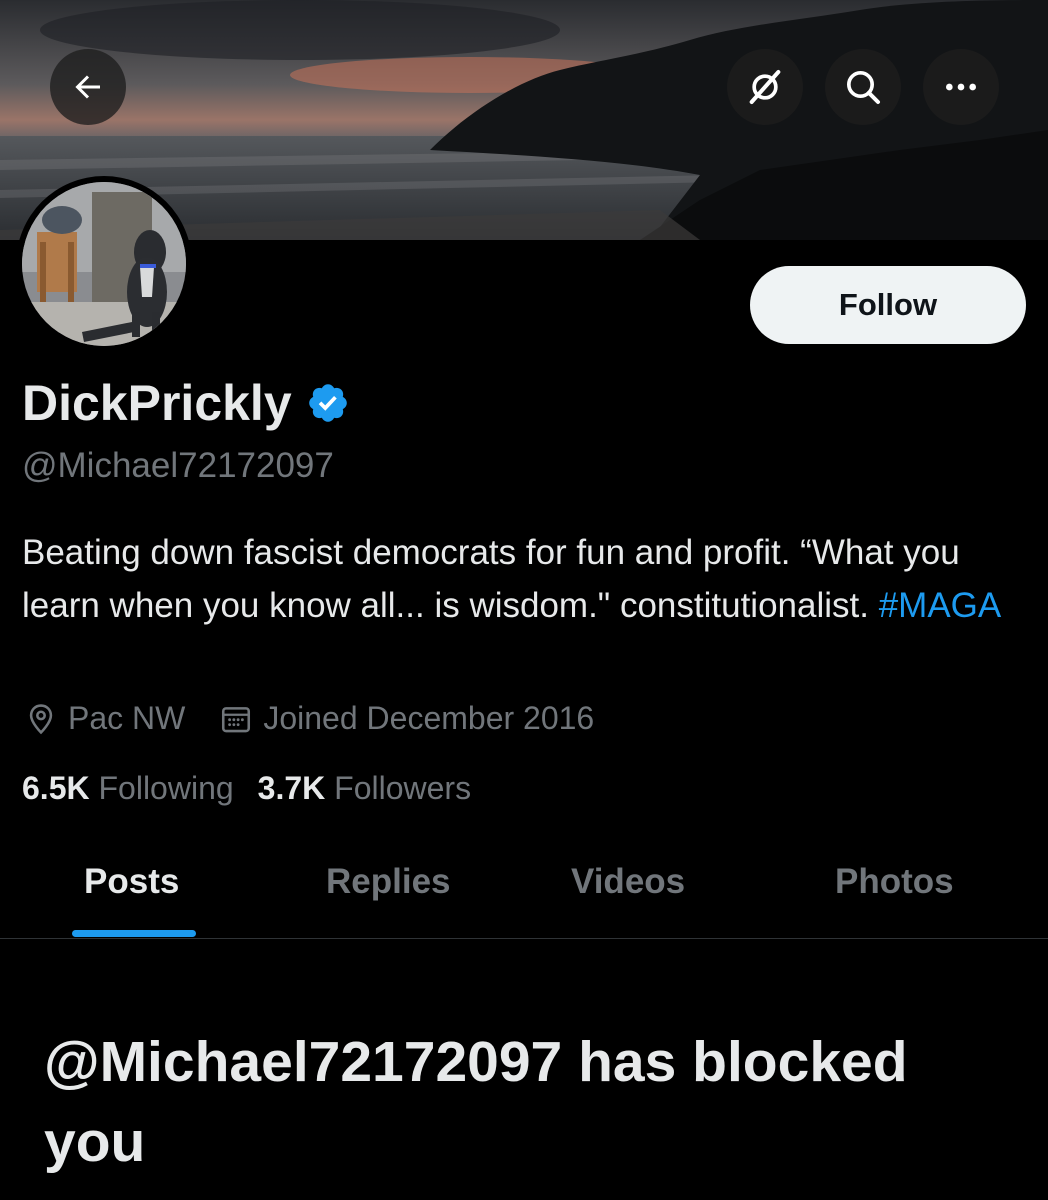 The width and height of the screenshot is (1048, 1200). I want to click on follow-button: Follow, so click(888, 305).